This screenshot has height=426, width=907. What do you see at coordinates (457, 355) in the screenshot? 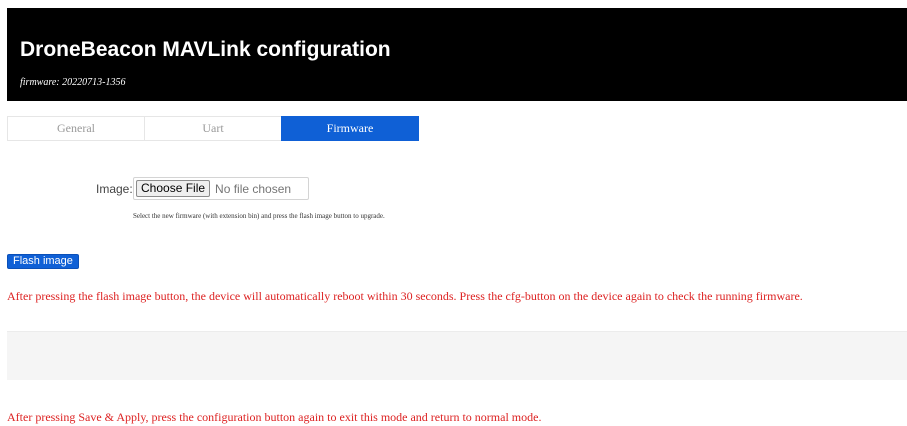
I see `empty-panel` at bounding box center [457, 355].